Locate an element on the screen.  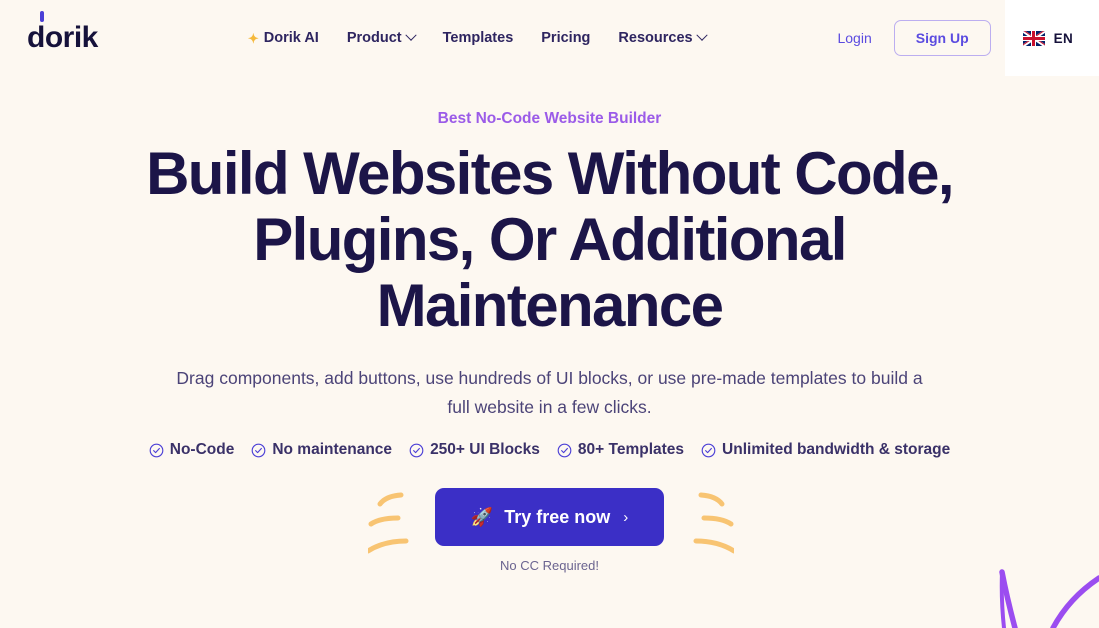
feature-label: Unlimited bandwidth & storage is located at coordinates (836, 449).